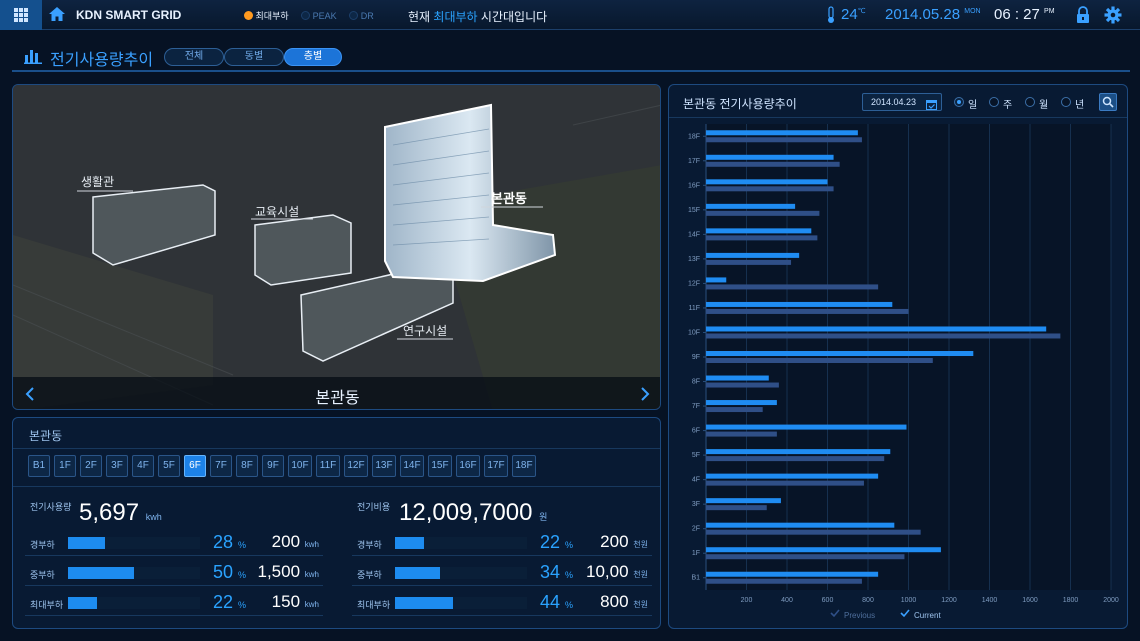 This screenshot has height=641, width=1140. I want to click on legend-label-peak-load: 최대부하, so click(272, 16).